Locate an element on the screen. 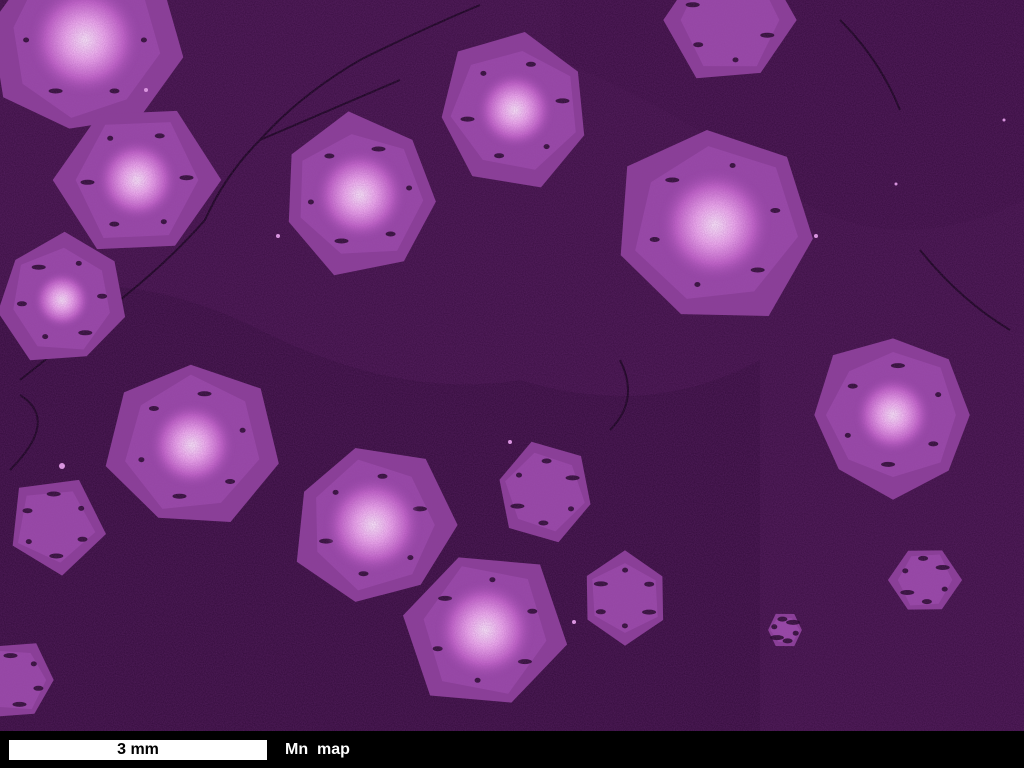 This screenshot has width=1024, height=768. scale-bar-label: 3 mm is located at coordinates (138, 749).